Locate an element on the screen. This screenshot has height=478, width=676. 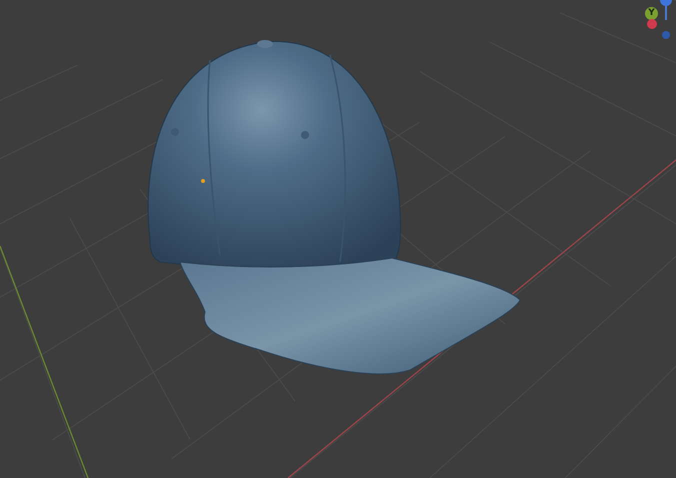
x-axis-handle-icon is located at coordinates (652, 24).